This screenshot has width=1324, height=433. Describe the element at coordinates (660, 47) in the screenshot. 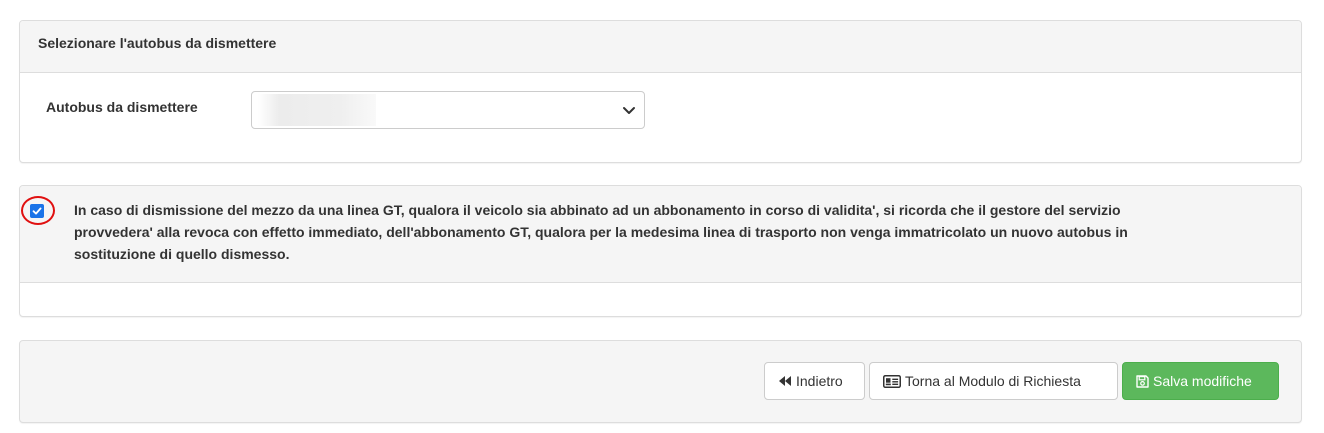

I see `panel-heading: Selezionare l'autobus da dismettere` at that location.